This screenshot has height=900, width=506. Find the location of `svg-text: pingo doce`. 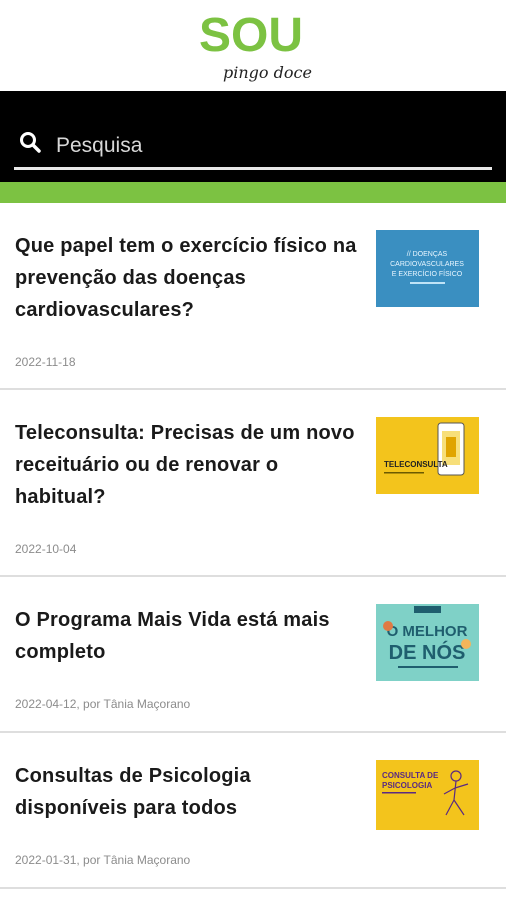

svg-text: pingo doce is located at coordinates (267, 72).